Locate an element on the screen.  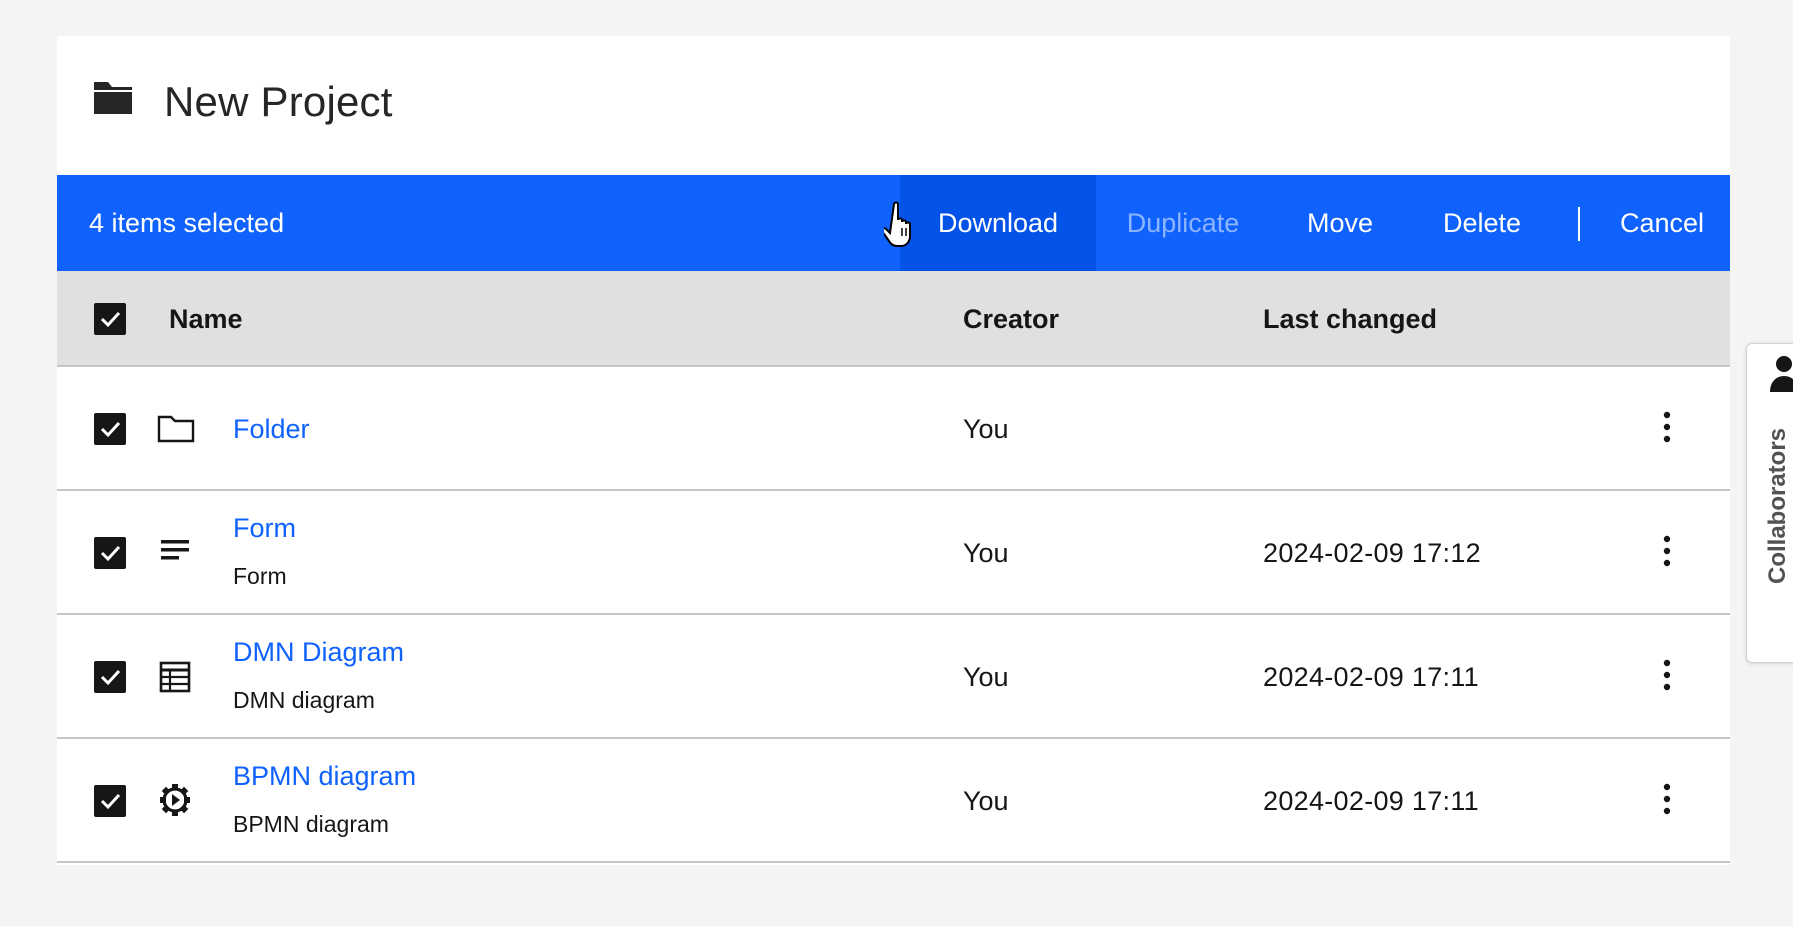
item-name-link: DMN Diagram is located at coordinates (318, 652).